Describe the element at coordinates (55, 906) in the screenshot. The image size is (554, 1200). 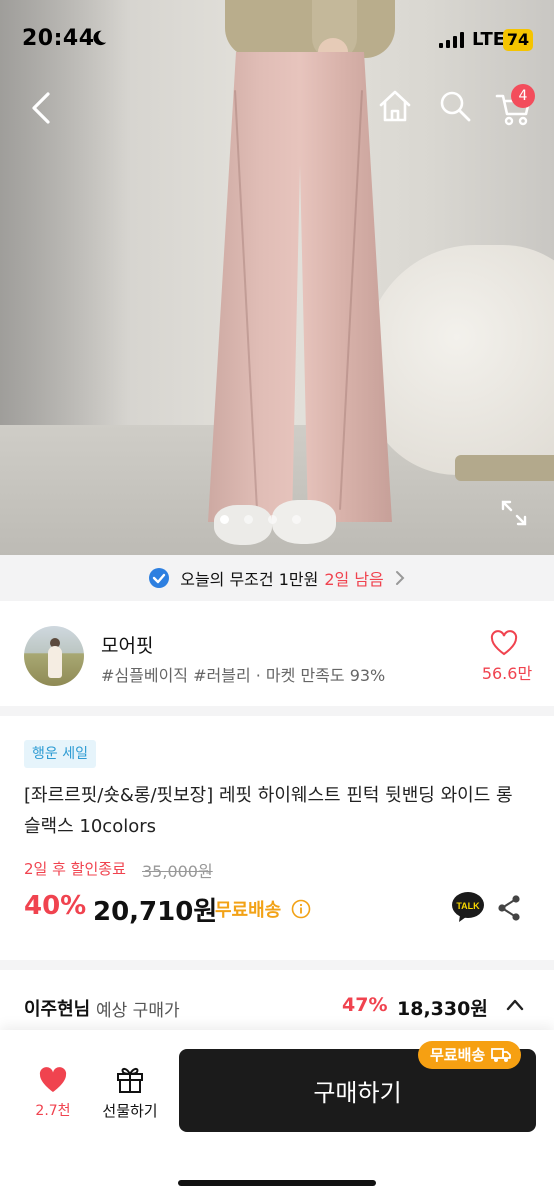
I see `discount-rate: 40%` at that location.